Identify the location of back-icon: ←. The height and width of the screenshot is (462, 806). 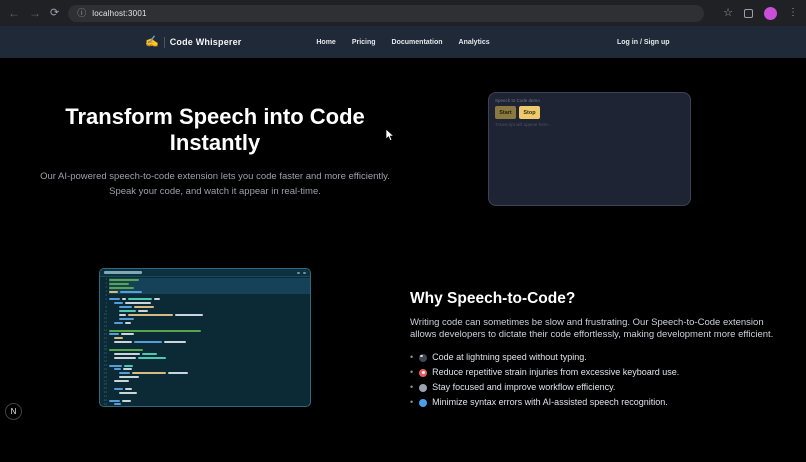
(14, 13).